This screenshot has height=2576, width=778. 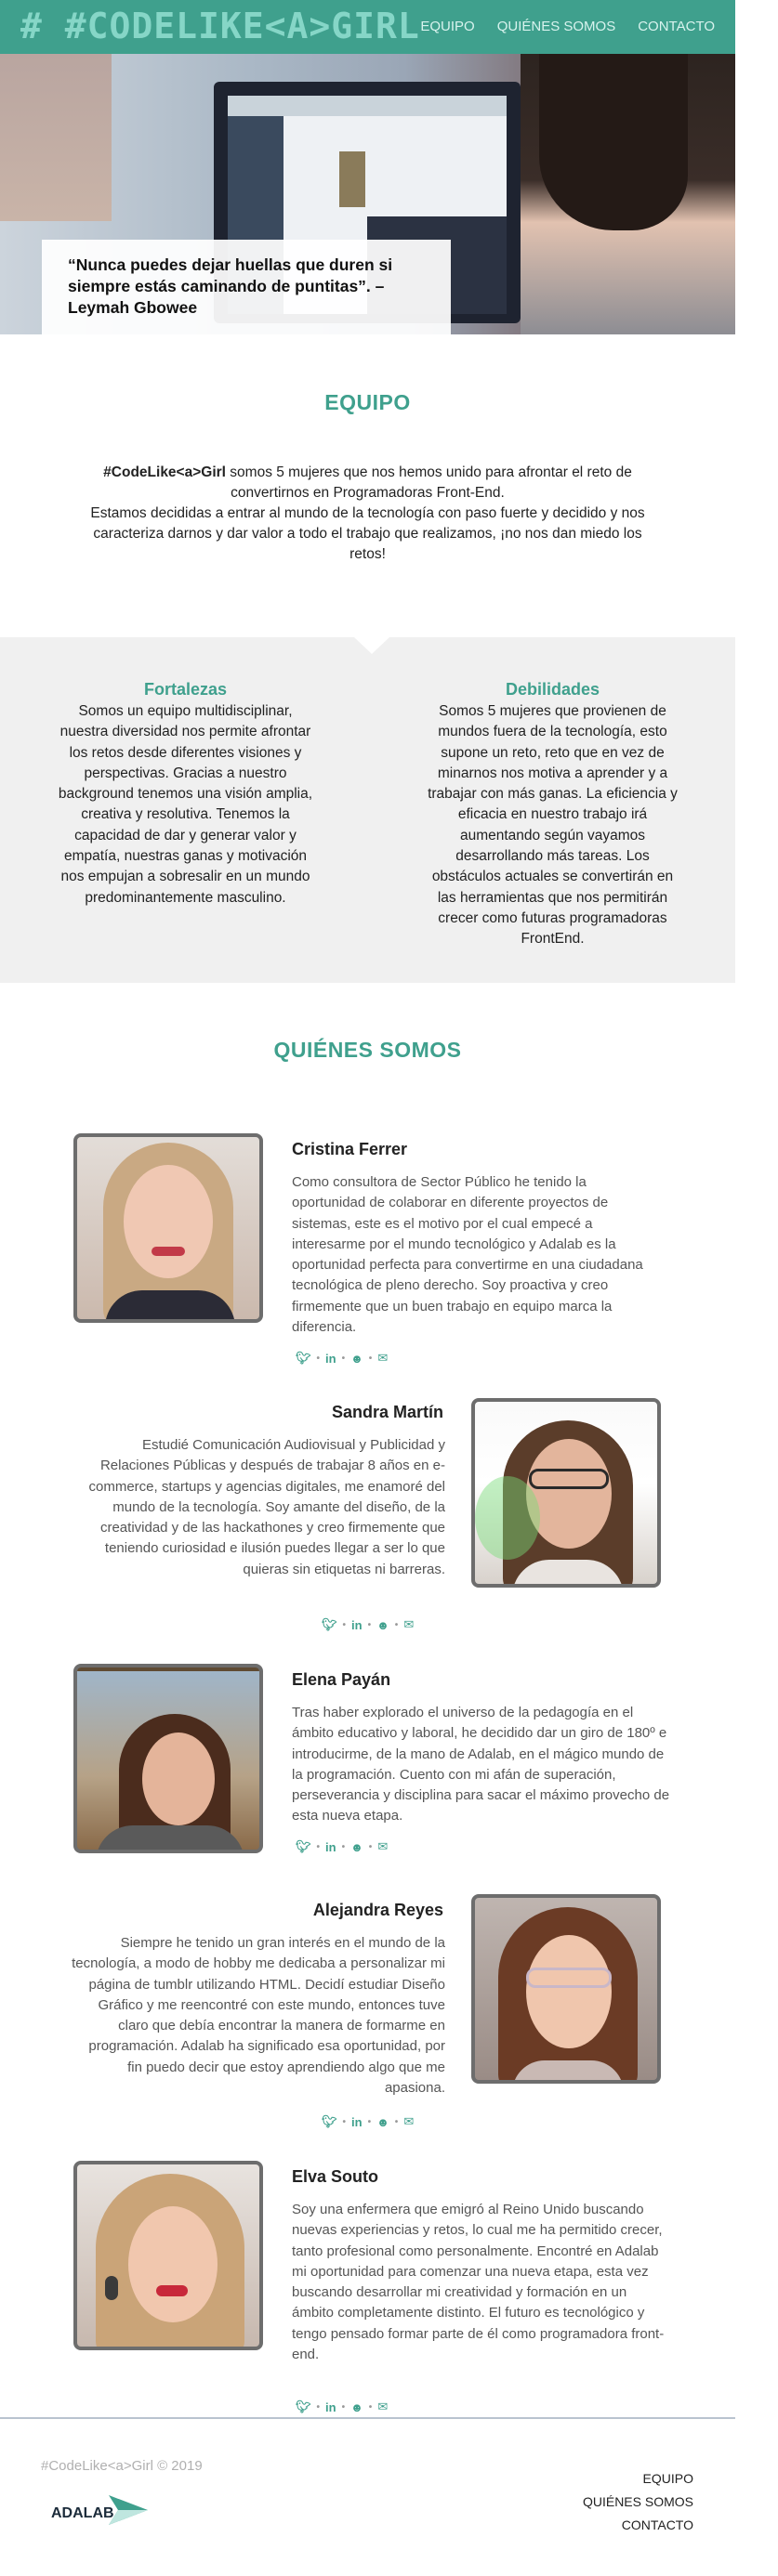 I want to click on adalab-wordmark: ADALAB, so click(x=82, y=2513).